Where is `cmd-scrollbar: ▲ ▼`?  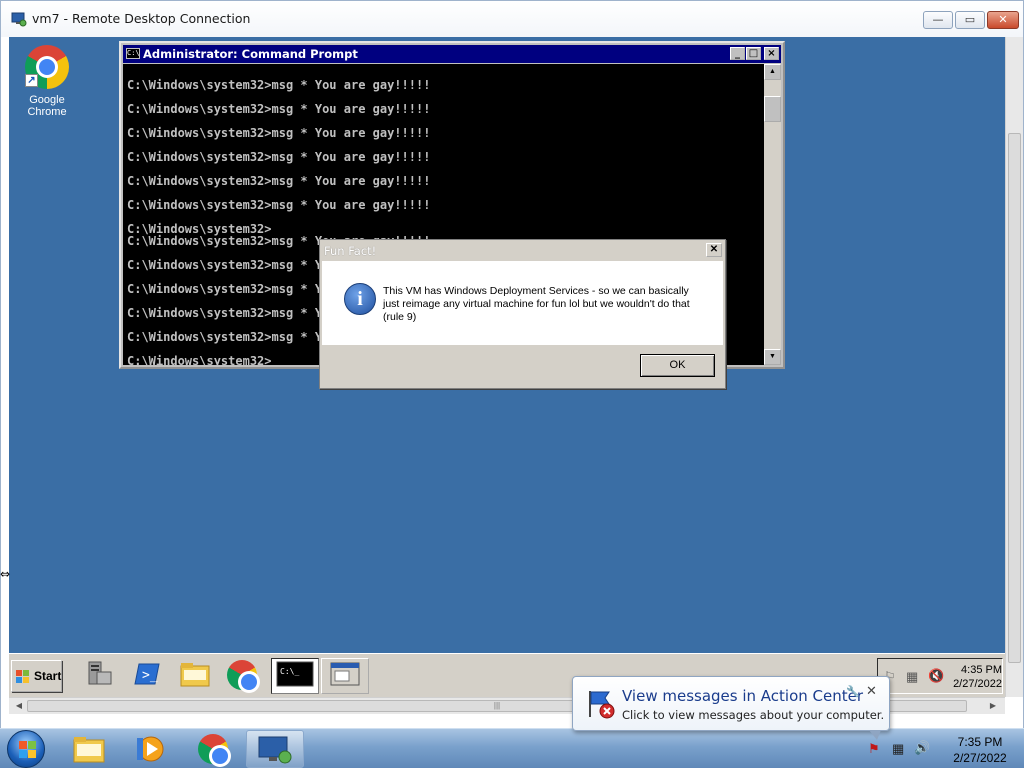 cmd-scrollbar: ▲ ▼ is located at coordinates (772, 214).